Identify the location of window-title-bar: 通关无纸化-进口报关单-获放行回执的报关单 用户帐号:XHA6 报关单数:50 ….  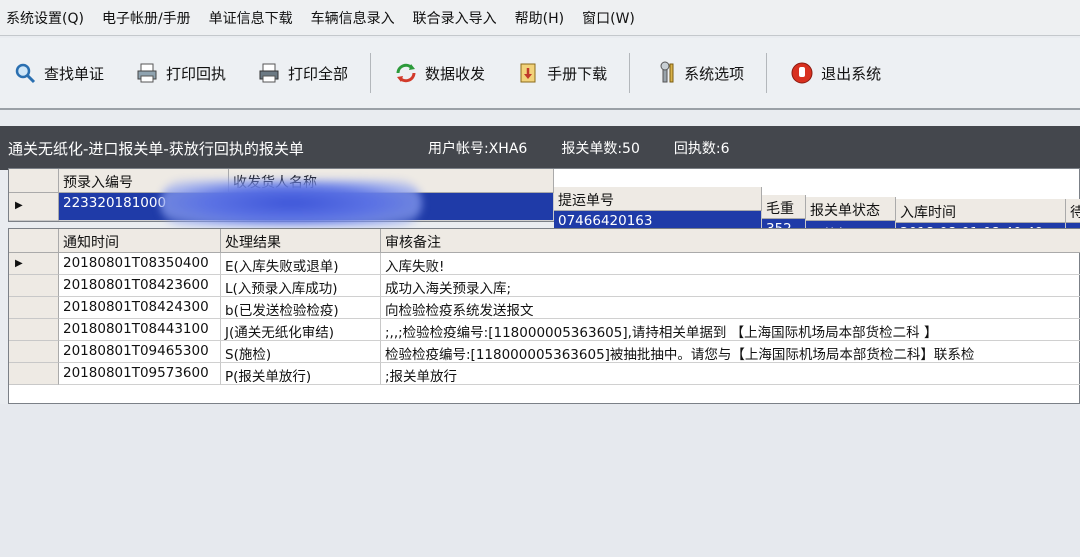
(540, 148).